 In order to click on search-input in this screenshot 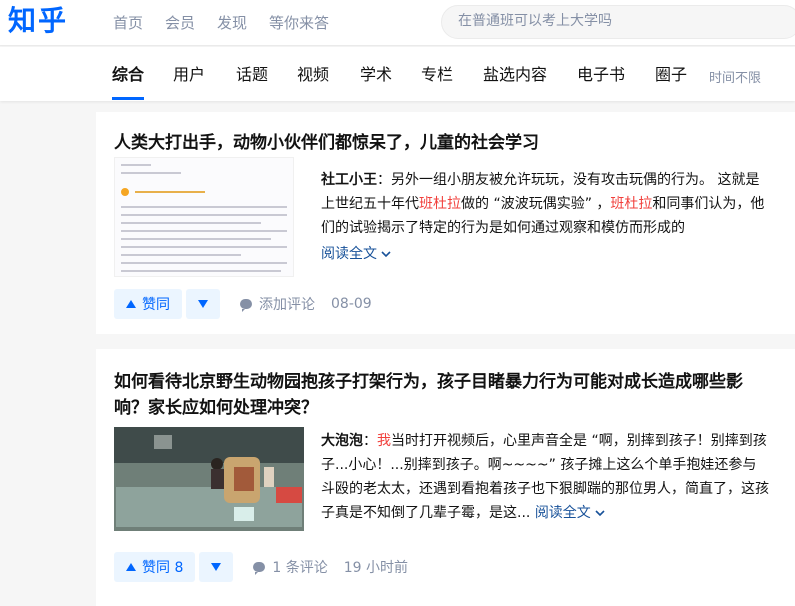, I will do `click(618, 21)`.